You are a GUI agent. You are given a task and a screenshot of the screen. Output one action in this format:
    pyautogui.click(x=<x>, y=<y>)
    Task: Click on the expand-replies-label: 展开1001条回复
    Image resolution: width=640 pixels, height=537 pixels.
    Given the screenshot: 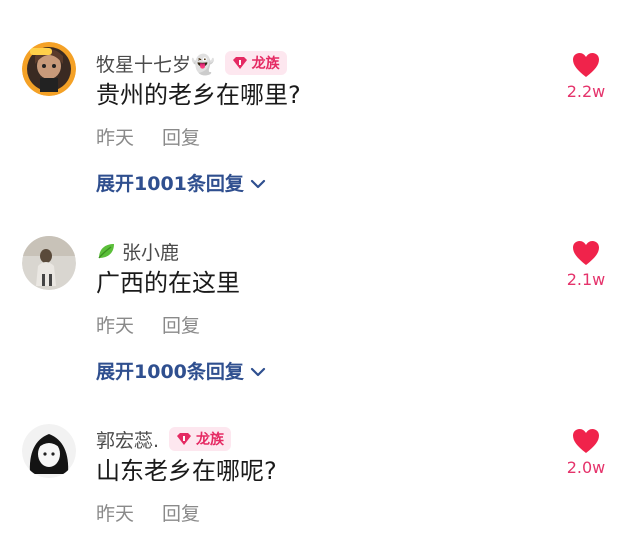 What is the action you would take?
    pyautogui.click(x=170, y=184)
    